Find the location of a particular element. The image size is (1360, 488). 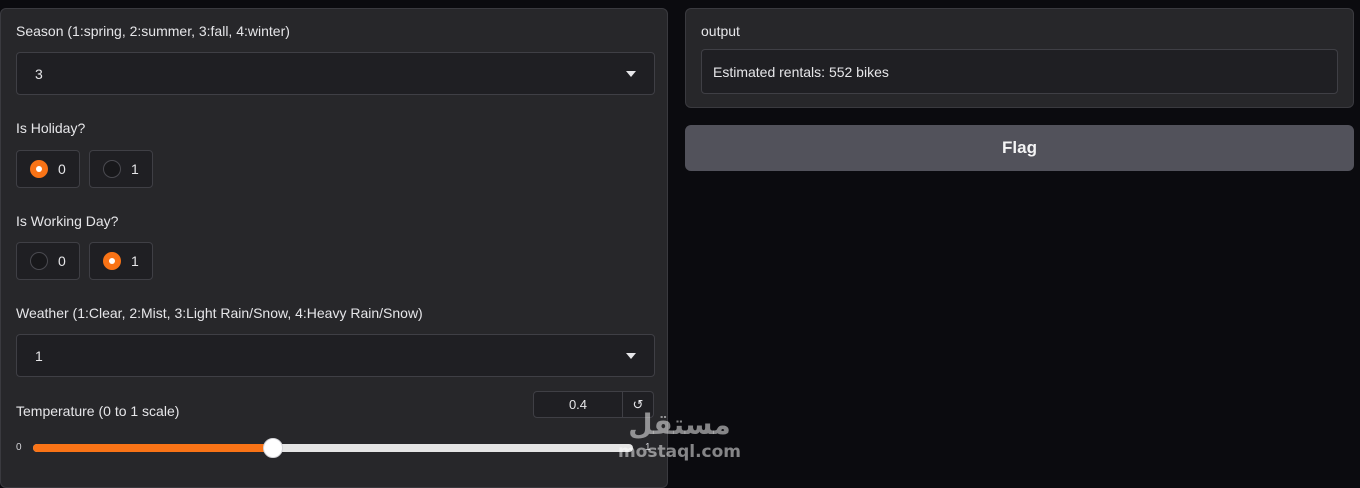

temperature-label: Temperature (0 to 1 scale) is located at coordinates (98, 411).